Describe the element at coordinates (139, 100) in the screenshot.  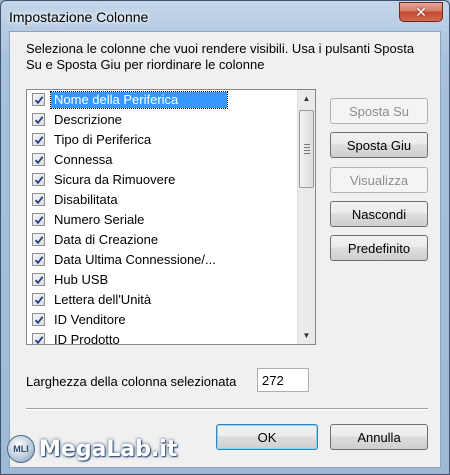
I see `list-item-label: Nome della Periferica` at that location.